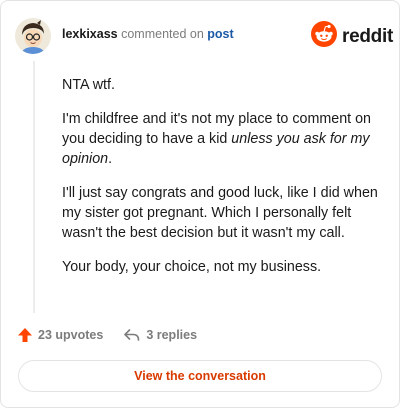  I want to click on comment-actions: 23 upvotes 3 replies, so click(107, 335).